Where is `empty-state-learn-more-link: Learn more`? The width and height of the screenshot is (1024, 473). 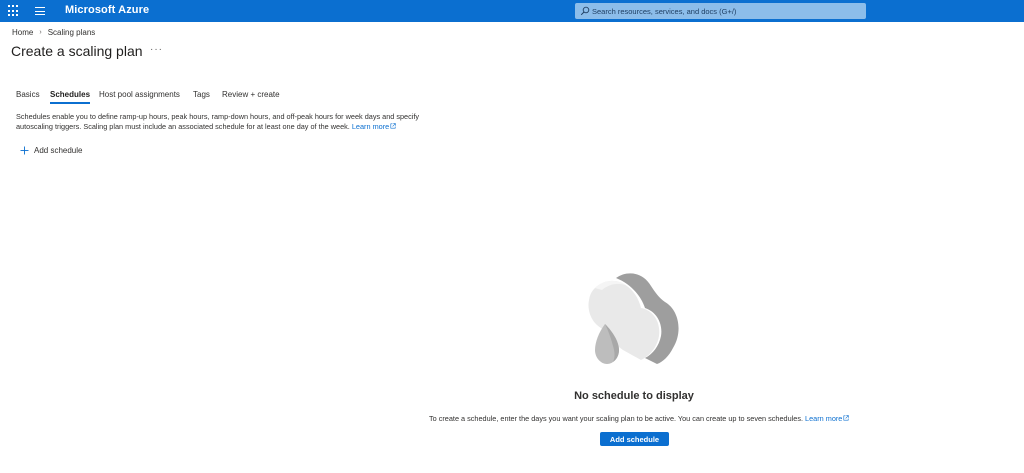
empty-state-learn-more-link: Learn more is located at coordinates (827, 418).